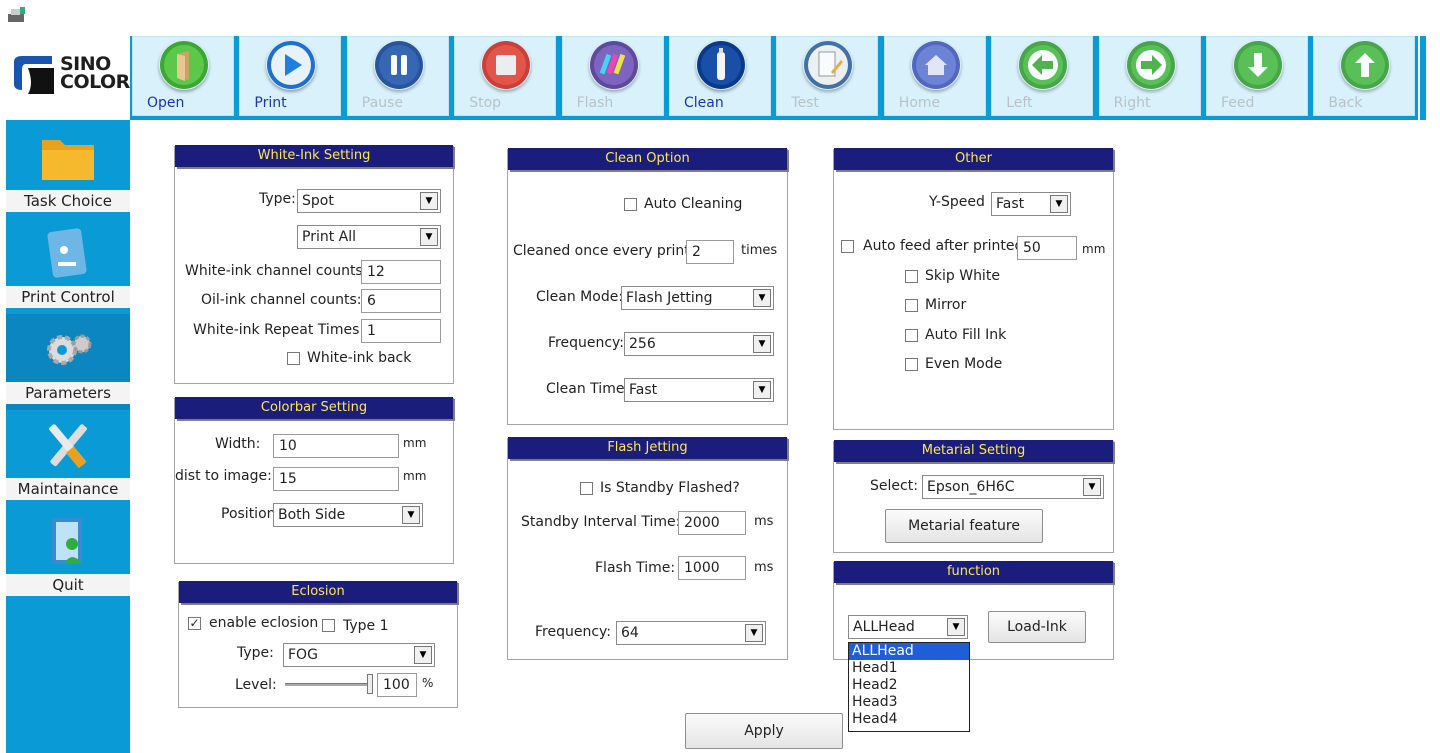  I want to click on auto-cleaning-checkbox, so click(630, 204).